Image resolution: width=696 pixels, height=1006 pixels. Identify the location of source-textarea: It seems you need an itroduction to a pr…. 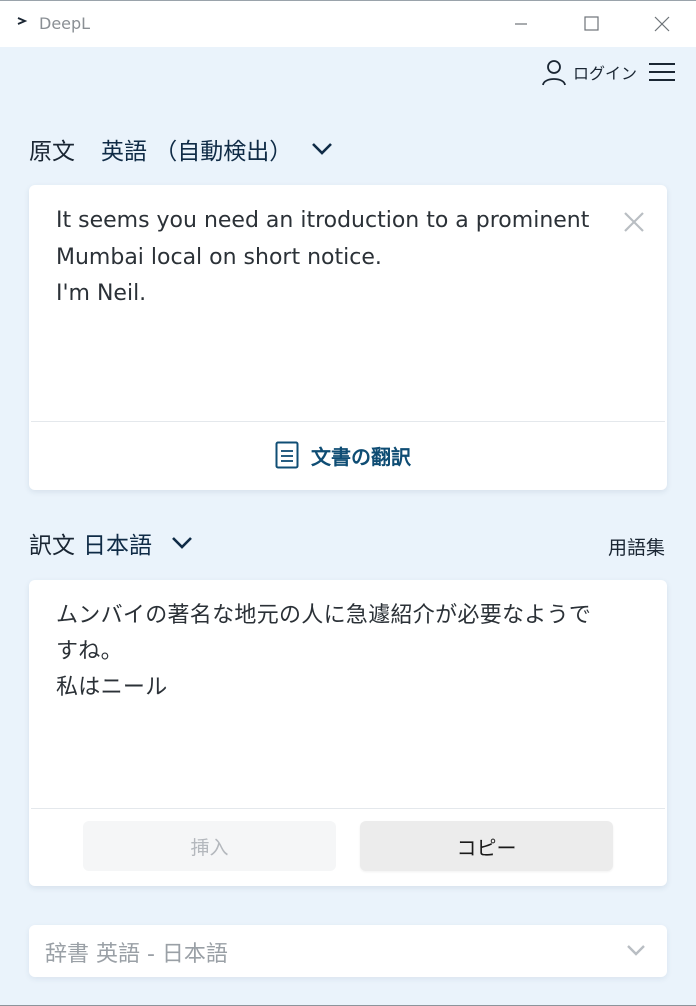
(341, 258).